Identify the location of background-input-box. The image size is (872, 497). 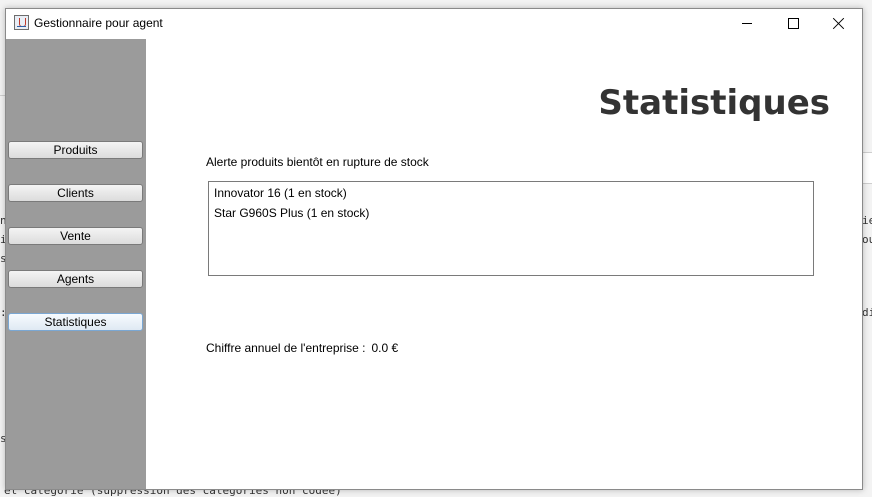
(867, 168).